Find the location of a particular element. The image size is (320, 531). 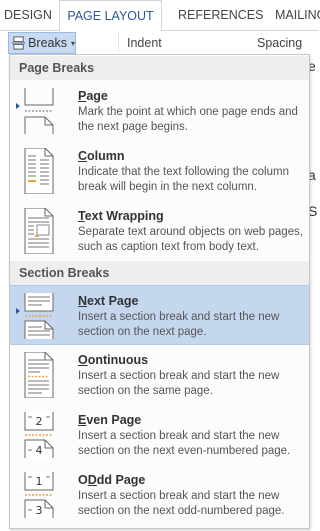

breaks-button: Breaks ▾ is located at coordinates (42, 43).